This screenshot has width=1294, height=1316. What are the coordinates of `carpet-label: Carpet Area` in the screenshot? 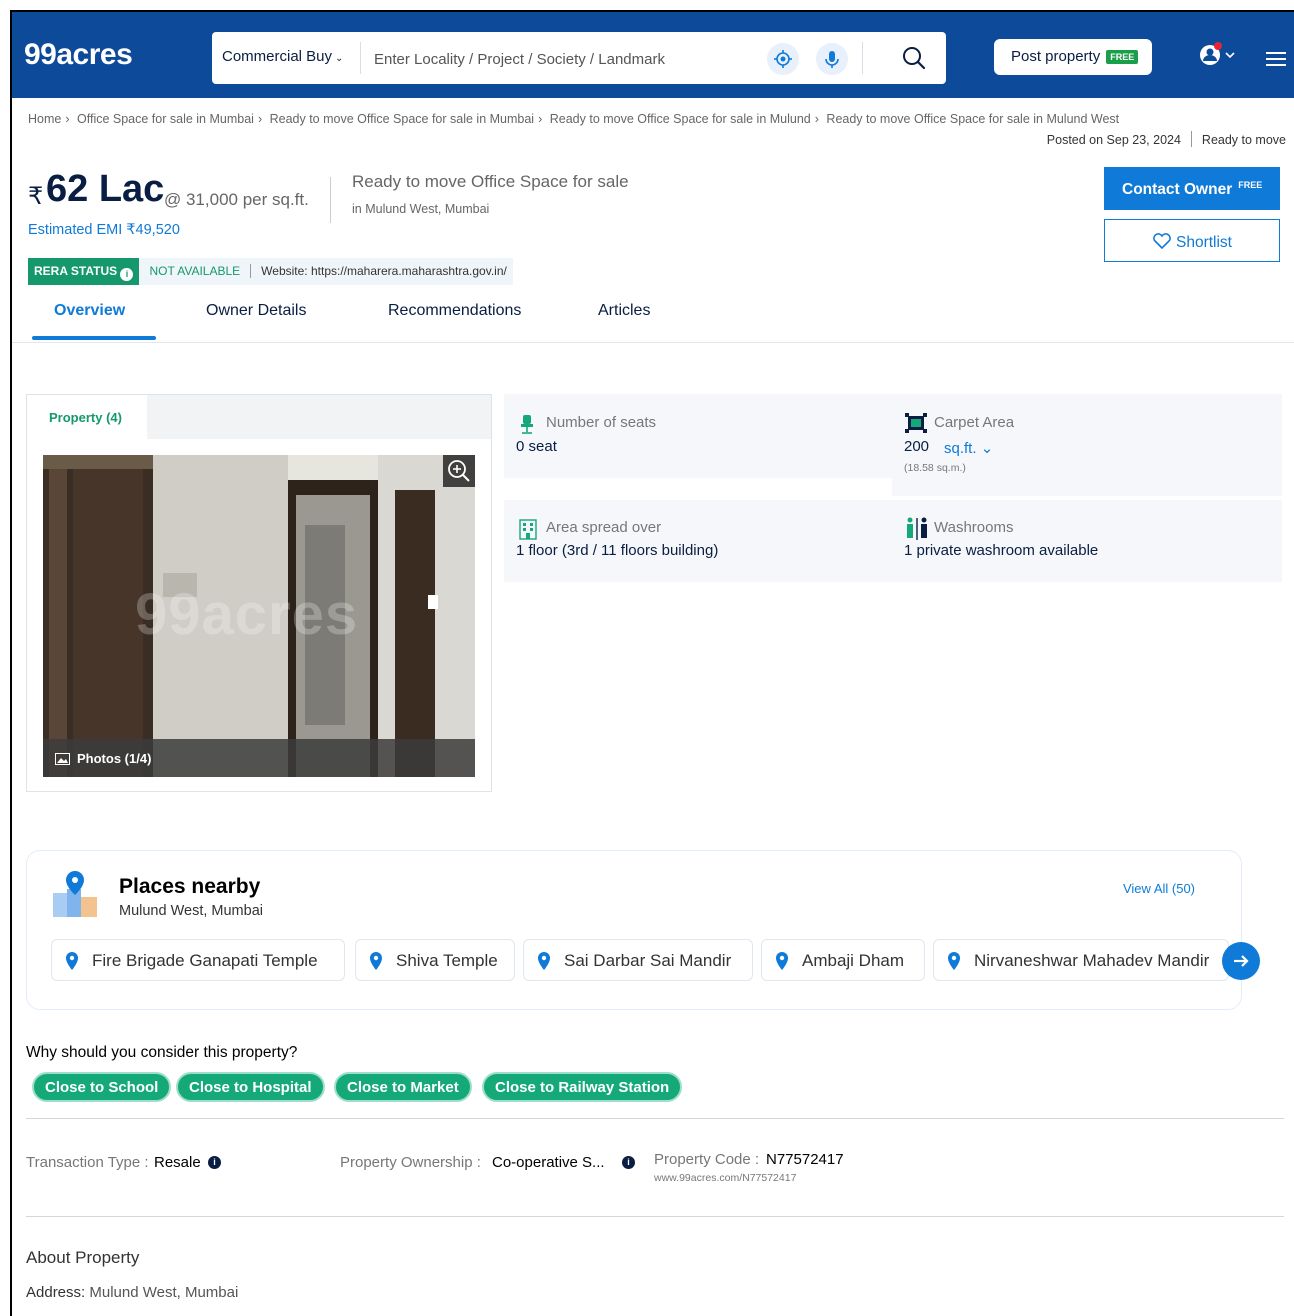 It's located at (974, 422).